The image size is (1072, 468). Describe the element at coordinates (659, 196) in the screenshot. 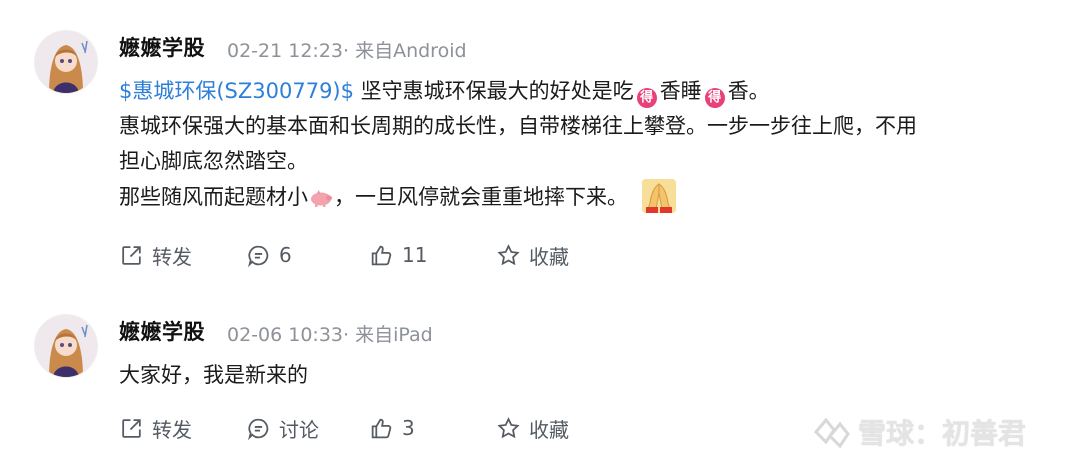

I see `pray-emoji-icon` at that location.